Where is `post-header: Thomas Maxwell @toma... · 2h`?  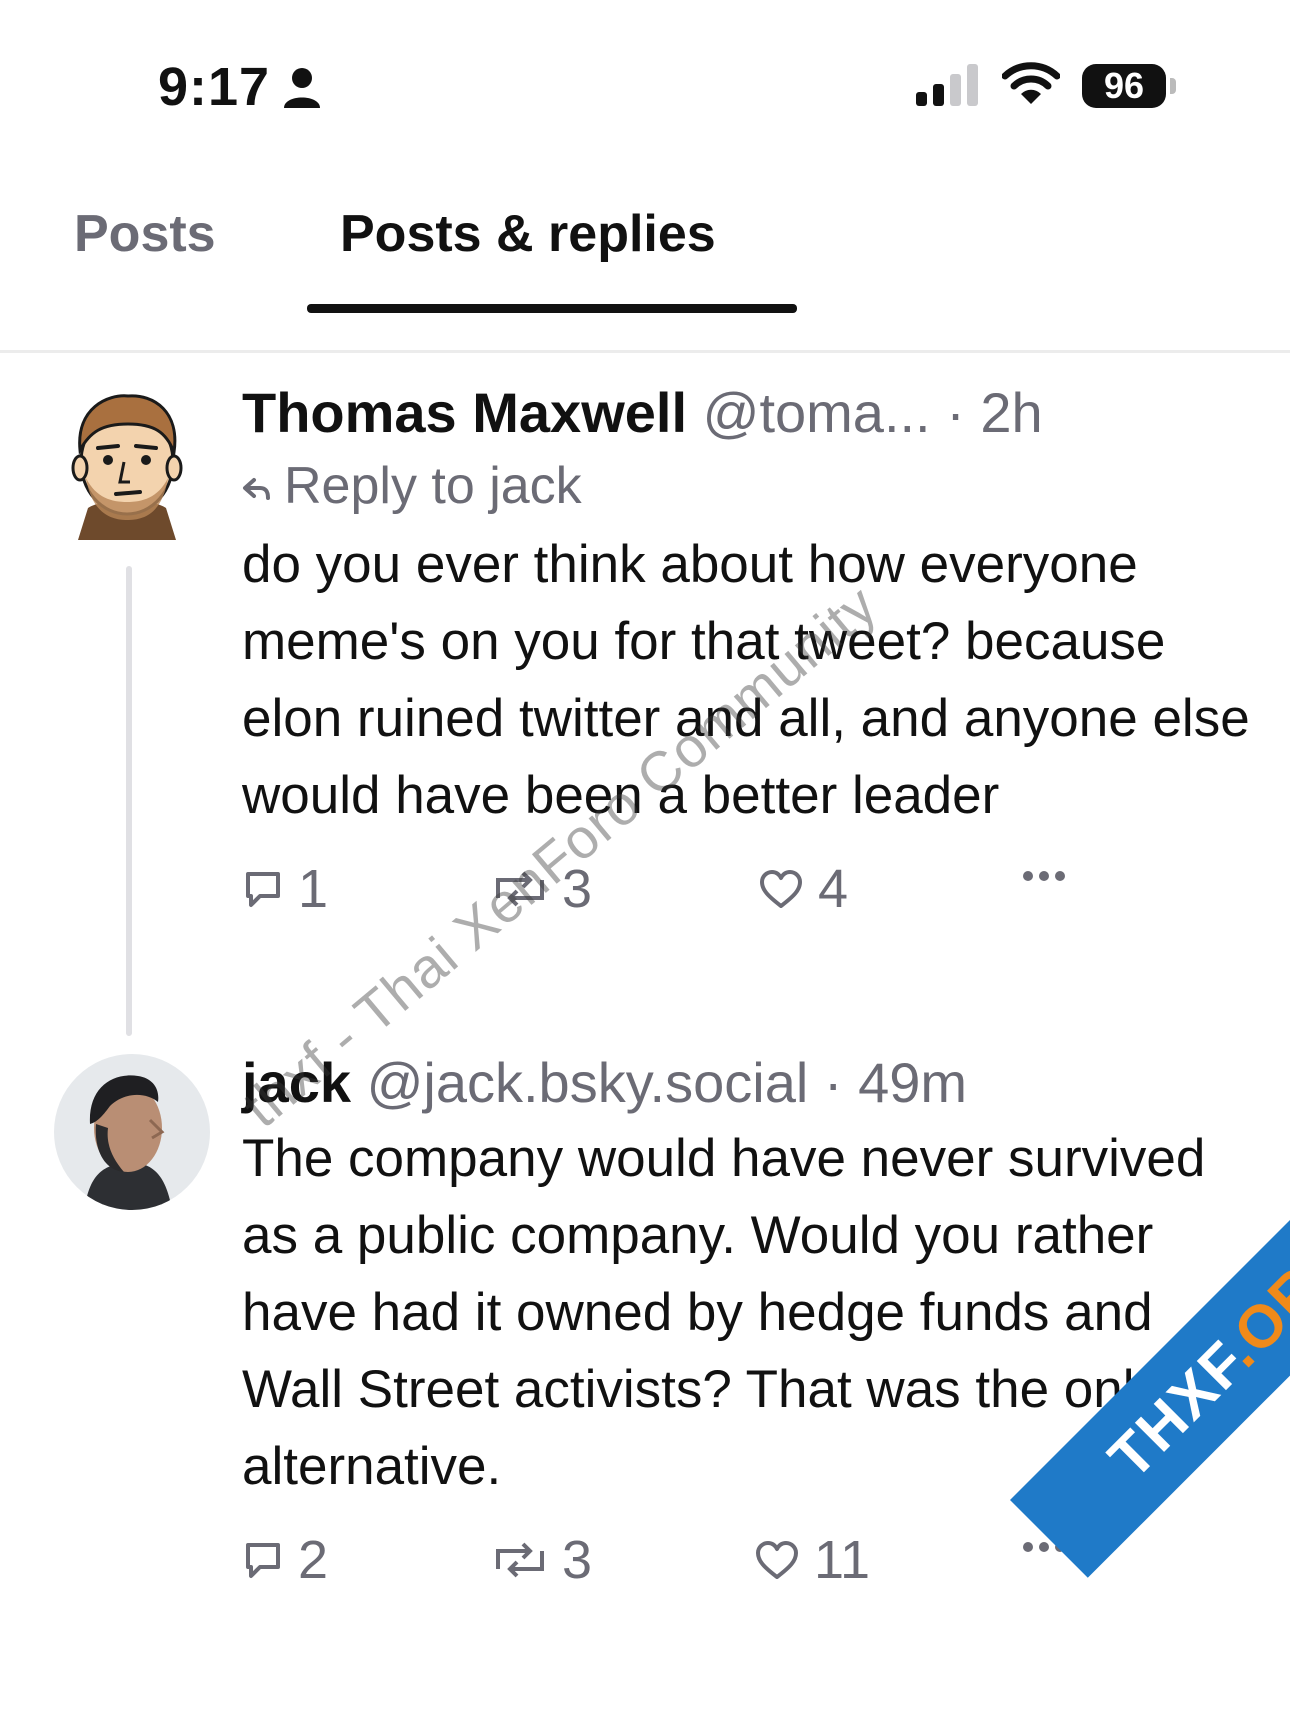 post-header: Thomas Maxwell @toma... · 2h is located at coordinates (747, 413).